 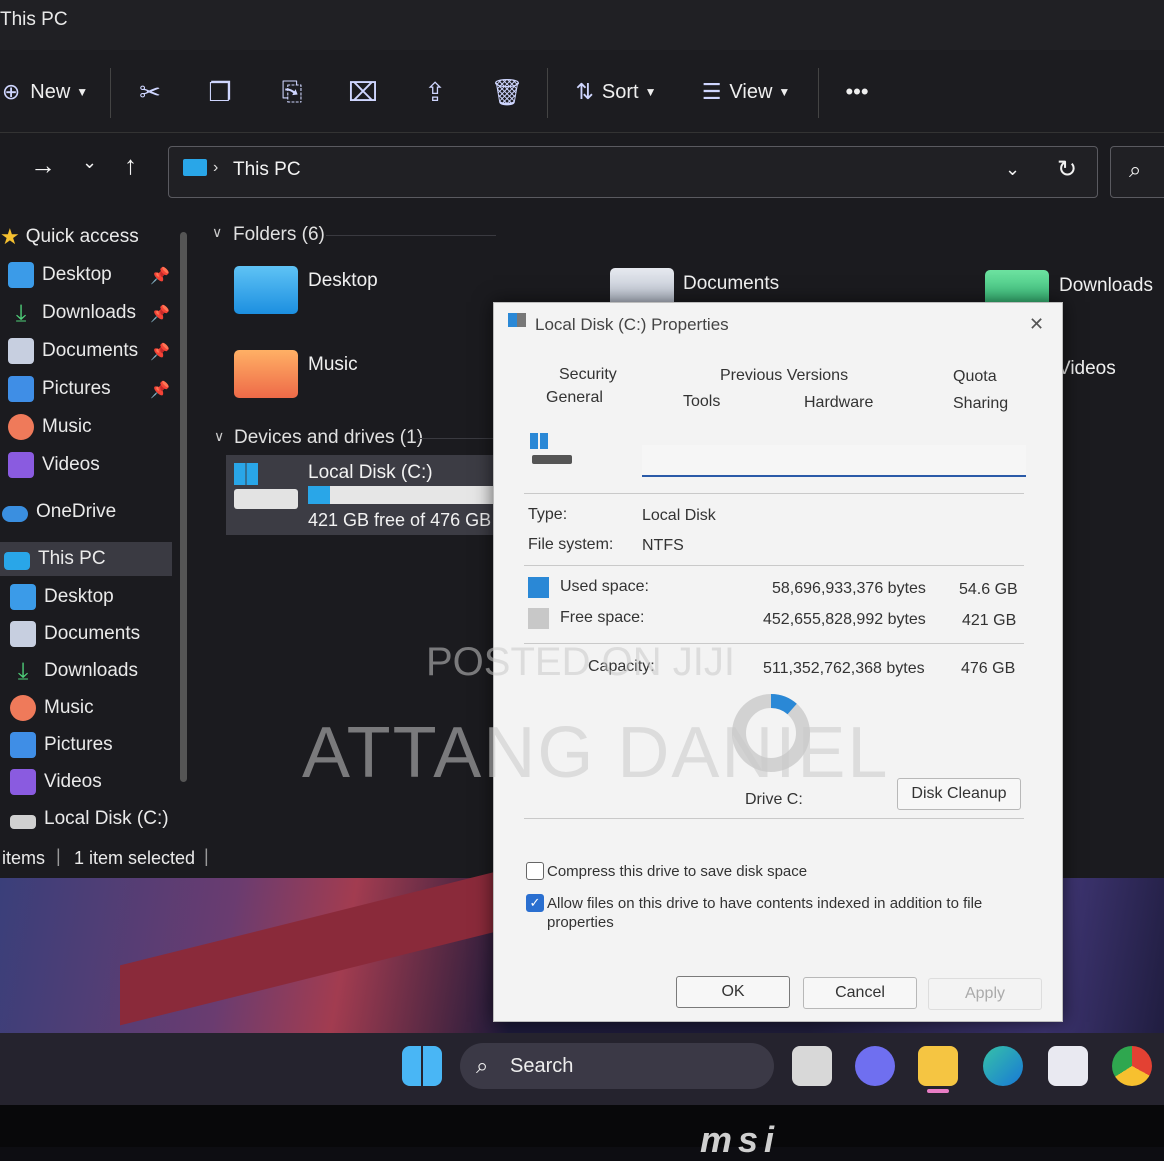 What do you see at coordinates (1106, 286) in the screenshot?
I see `folder-label: Downloads` at bounding box center [1106, 286].